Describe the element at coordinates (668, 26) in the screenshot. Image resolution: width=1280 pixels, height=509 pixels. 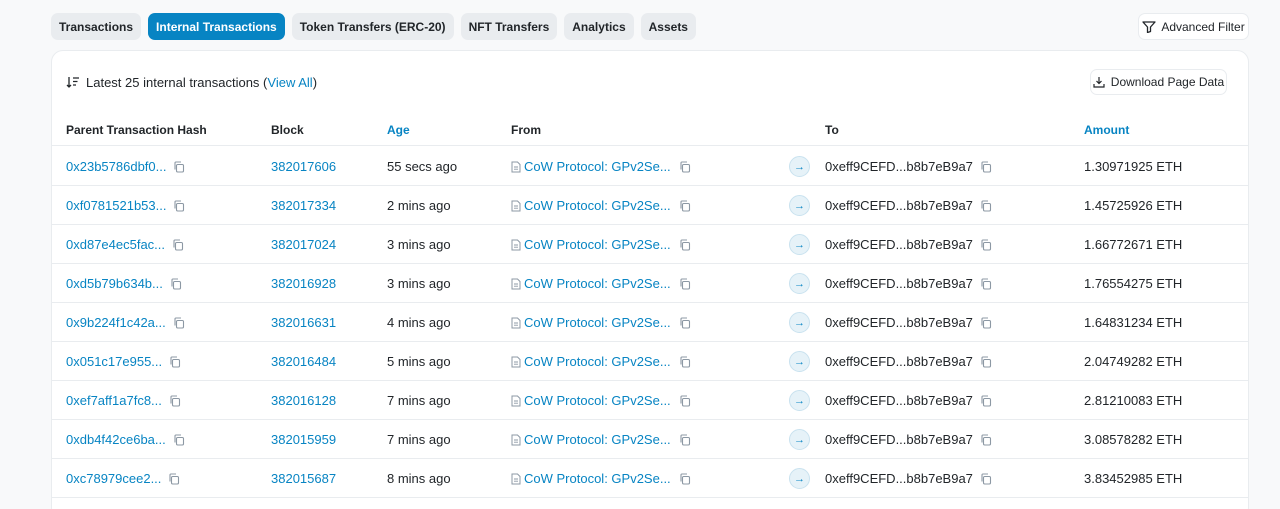
I see `tab-assets: Assets` at that location.